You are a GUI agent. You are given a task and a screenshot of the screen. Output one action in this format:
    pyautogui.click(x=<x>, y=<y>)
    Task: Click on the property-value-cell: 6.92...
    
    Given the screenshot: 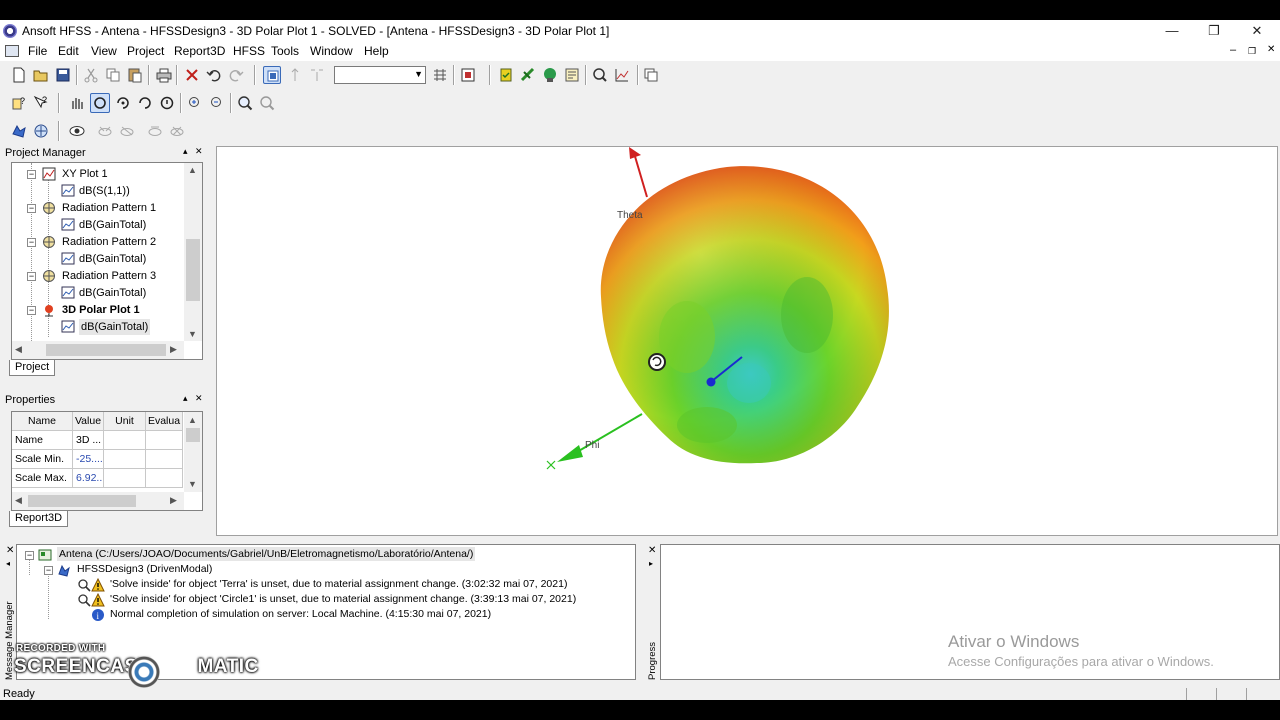 What is the action you would take?
    pyautogui.click(x=88, y=478)
    